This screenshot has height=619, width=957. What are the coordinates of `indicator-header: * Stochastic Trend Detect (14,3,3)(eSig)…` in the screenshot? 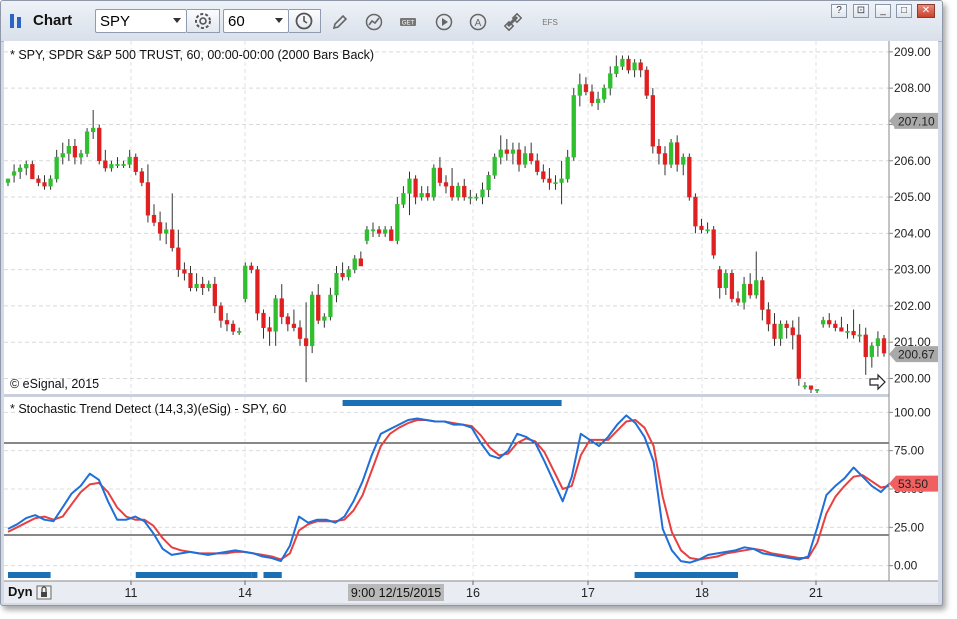 It's located at (148, 409).